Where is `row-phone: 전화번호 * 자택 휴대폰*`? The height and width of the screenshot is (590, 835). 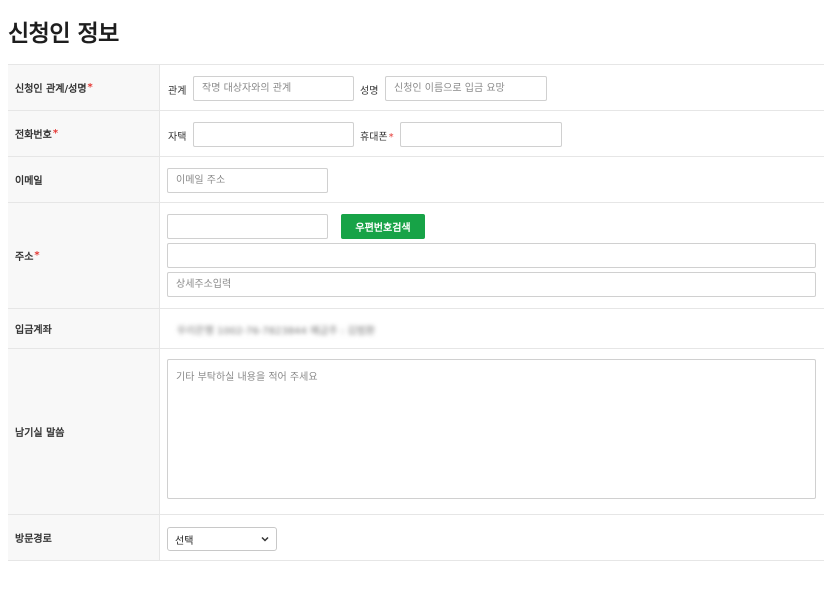
row-phone: 전화번호 * 자택 휴대폰* is located at coordinates (416, 134).